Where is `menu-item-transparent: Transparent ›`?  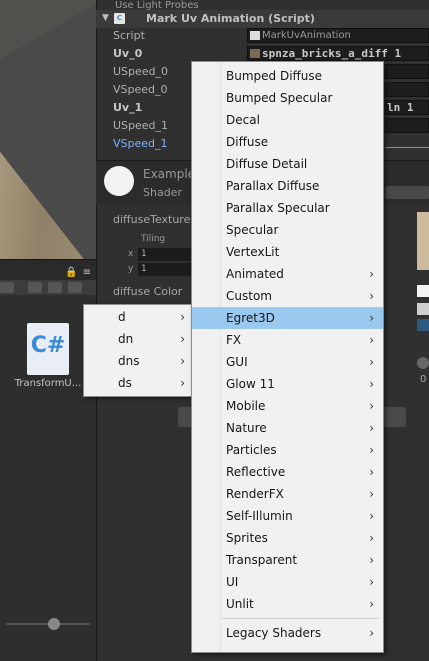
menu-item-transparent: Transparent › is located at coordinates (287, 560).